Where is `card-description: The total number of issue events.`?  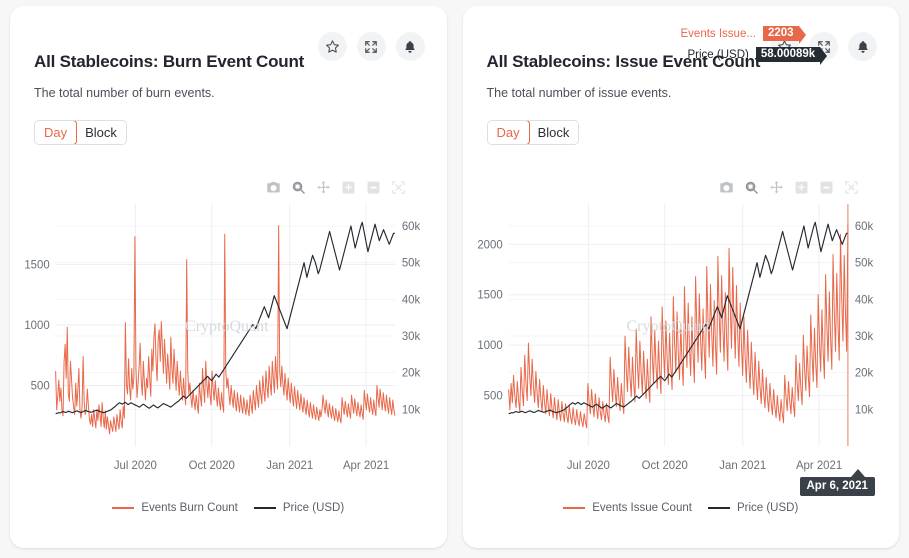
card-description: The total number of issue events. is located at coordinates (579, 93).